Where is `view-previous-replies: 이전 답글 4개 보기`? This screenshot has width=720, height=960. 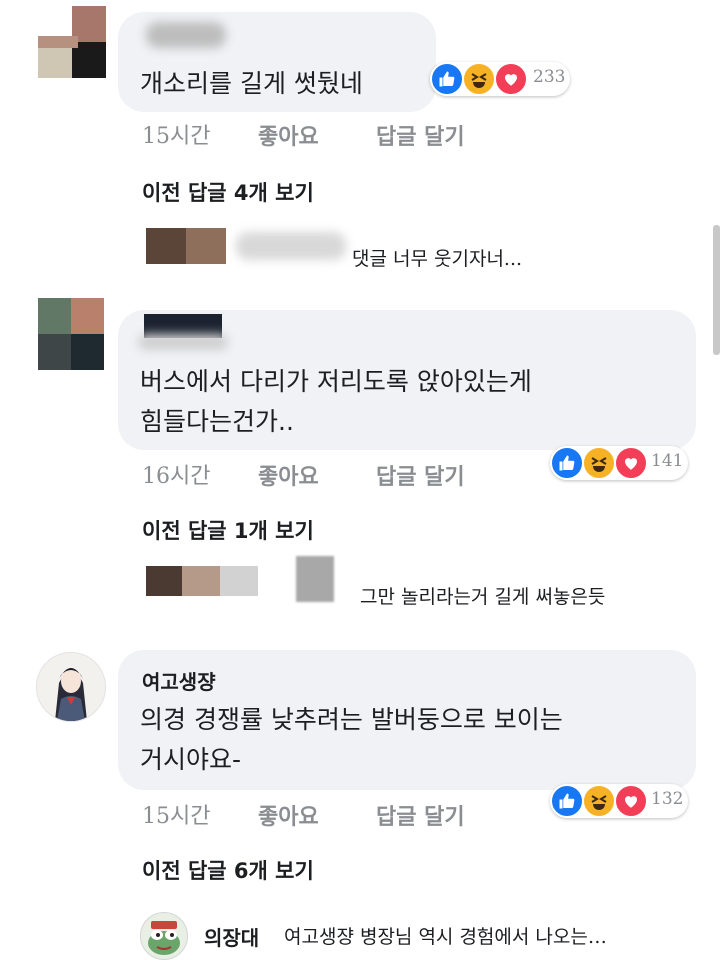
view-previous-replies: 이전 답글 4개 보기 is located at coordinates (228, 192).